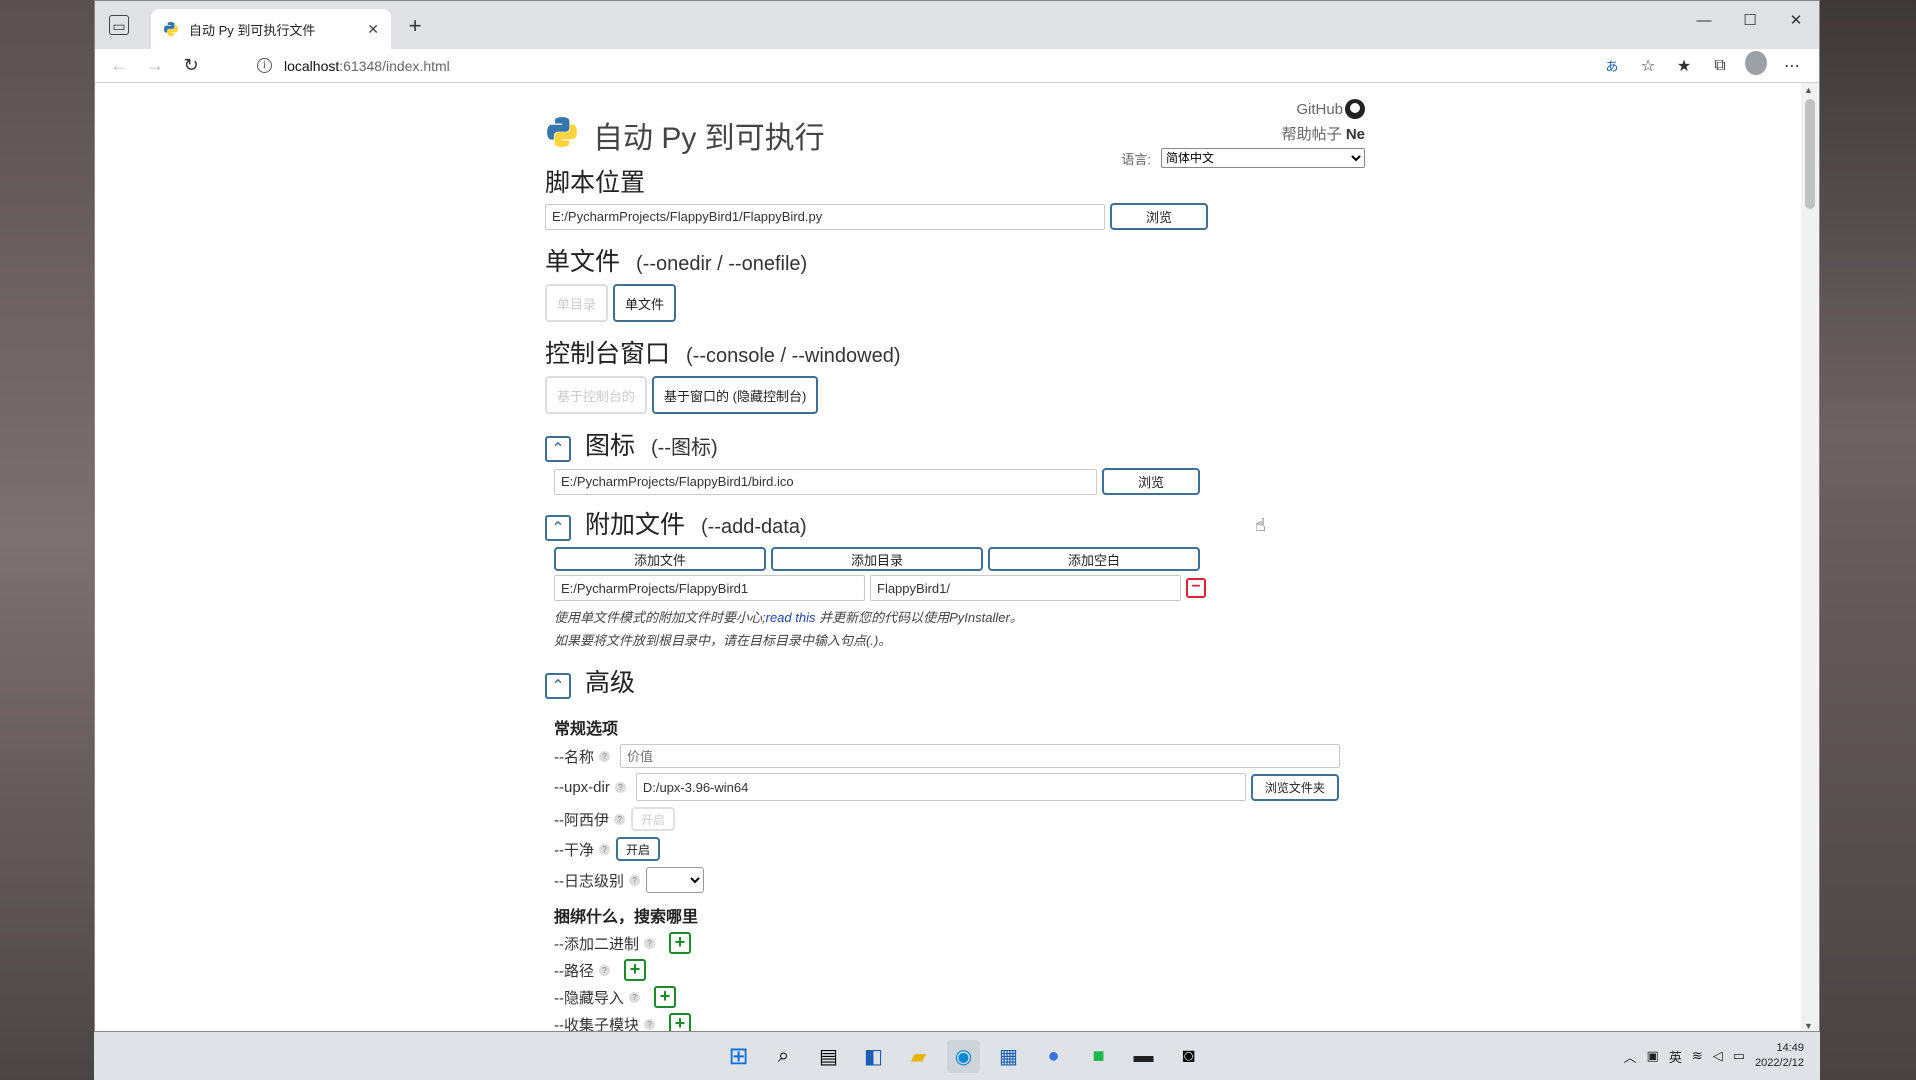 The image size is (1916, 1080). I want to click on scroll-down-icon: ▼, so click(1808, 1026).